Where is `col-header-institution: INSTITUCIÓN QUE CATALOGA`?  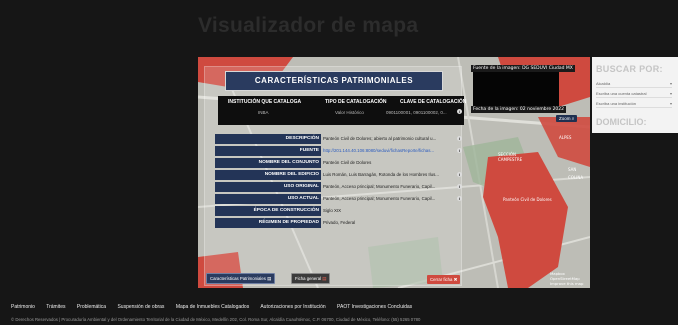 col-header-institution: INSTITUCIÓN QUE CATALOGA is located at coordinates (265, 102).